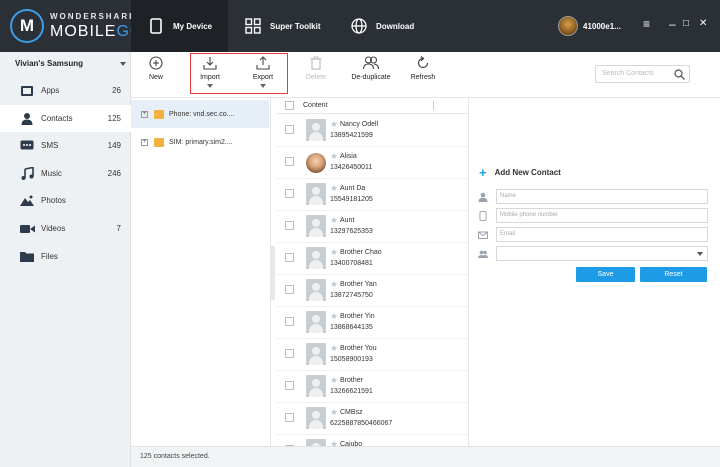 The width and height of the screenshot is (720, 467). What do you see at coordinates (253, 26) in the screenshot?
I see `grid-icon` at bounding box center [253, 26].